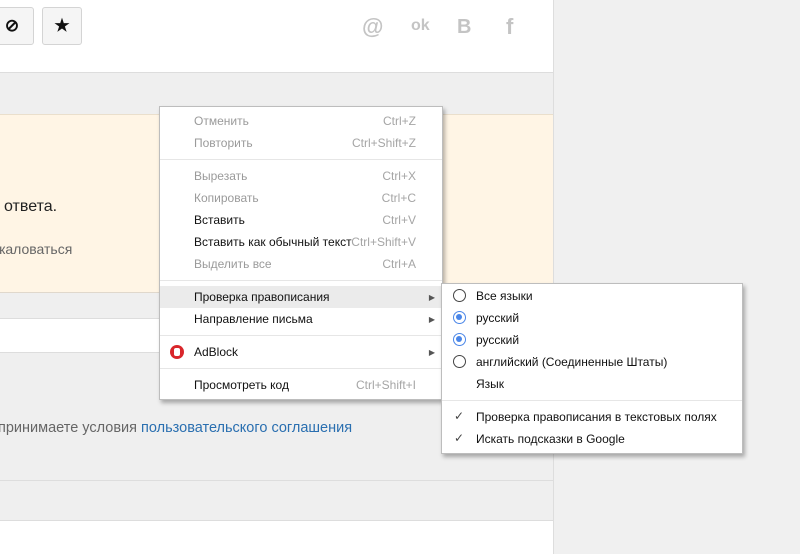 This screenshot has height=554, width=800. I want to click on menu-undo: Отменить Ctrl+Z, so click(301, 121).